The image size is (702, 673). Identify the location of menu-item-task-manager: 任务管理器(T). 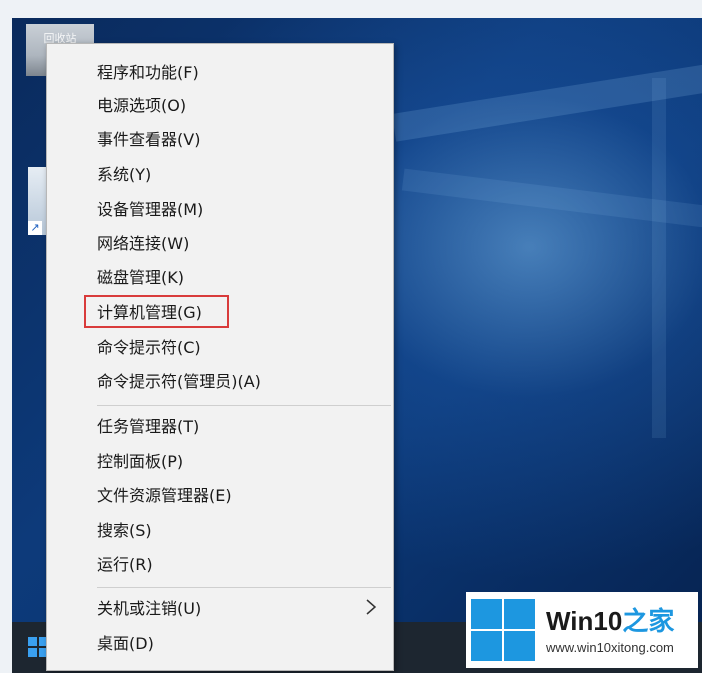
(220, 427).